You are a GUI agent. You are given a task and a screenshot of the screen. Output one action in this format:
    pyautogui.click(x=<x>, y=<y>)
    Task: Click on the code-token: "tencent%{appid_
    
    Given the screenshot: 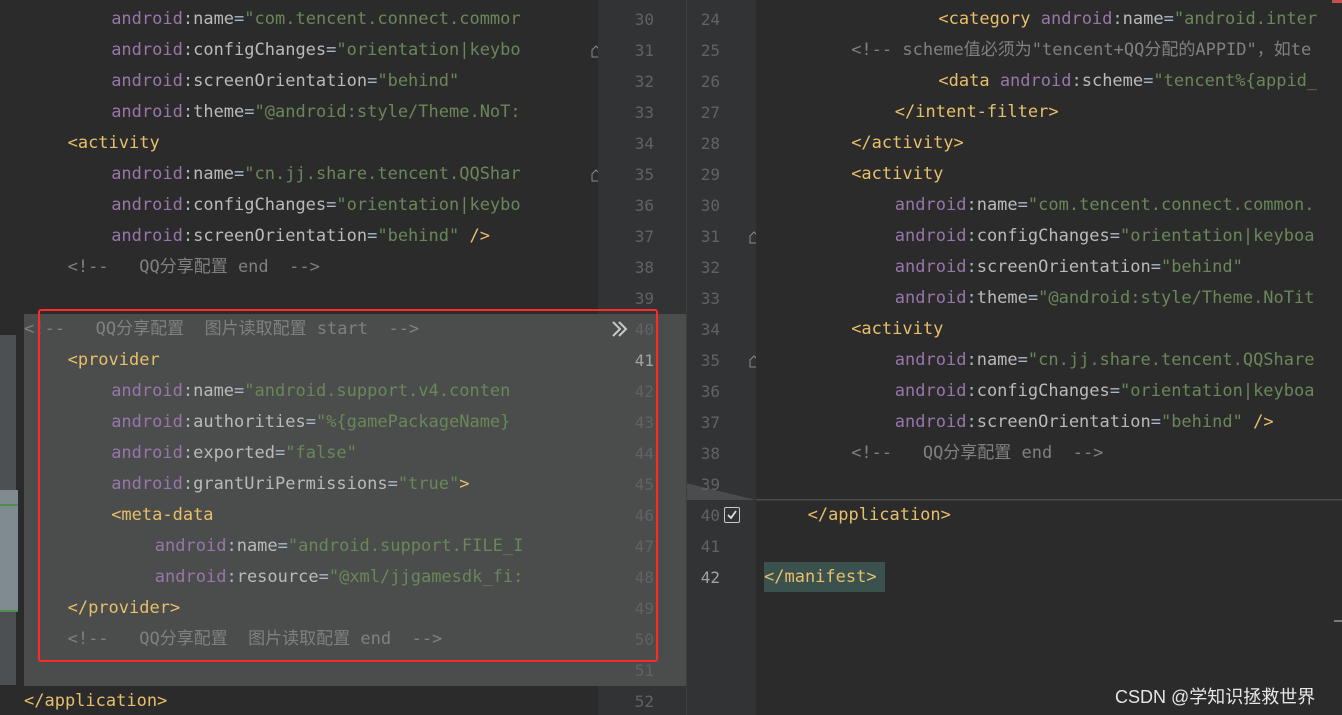 What is the action you would take?
    pyautogui.click(x=1235, y=81)
    